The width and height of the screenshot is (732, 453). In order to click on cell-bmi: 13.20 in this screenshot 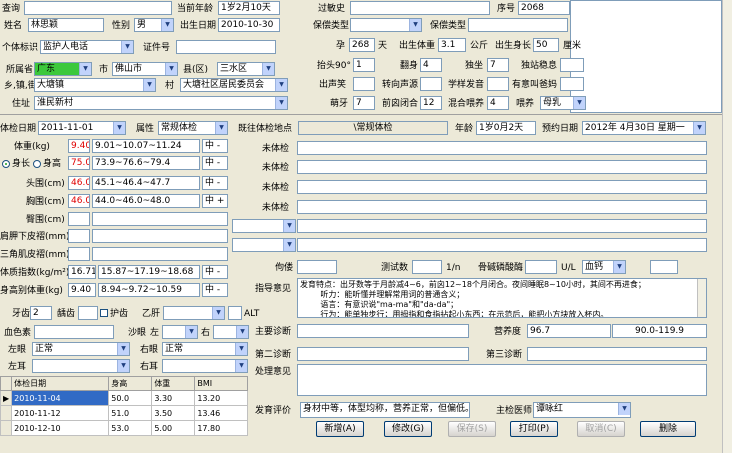, I will do `click(221, 398)`.